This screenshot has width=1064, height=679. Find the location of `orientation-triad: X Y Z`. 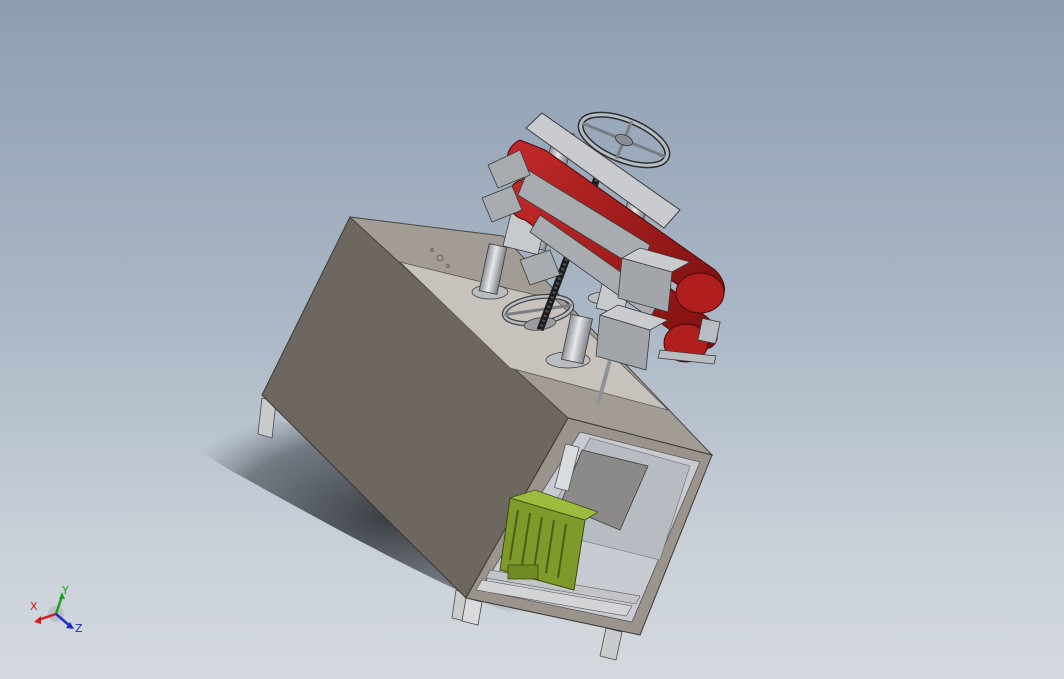

orientation-triad: X Y Z is located at coordinates (57, 614).